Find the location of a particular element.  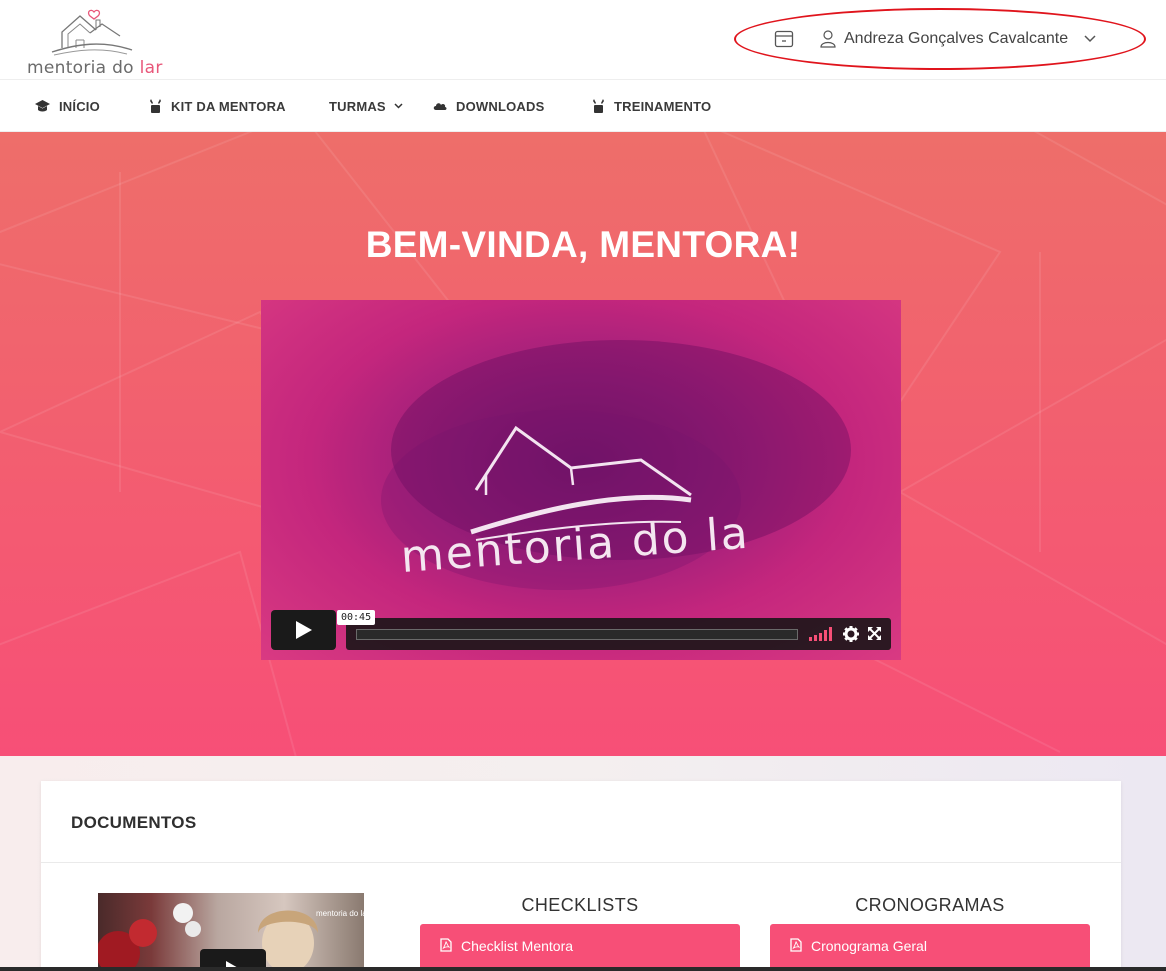

cronogramas-title: CRONOGRAMAS is located at coordinates (930, 905).